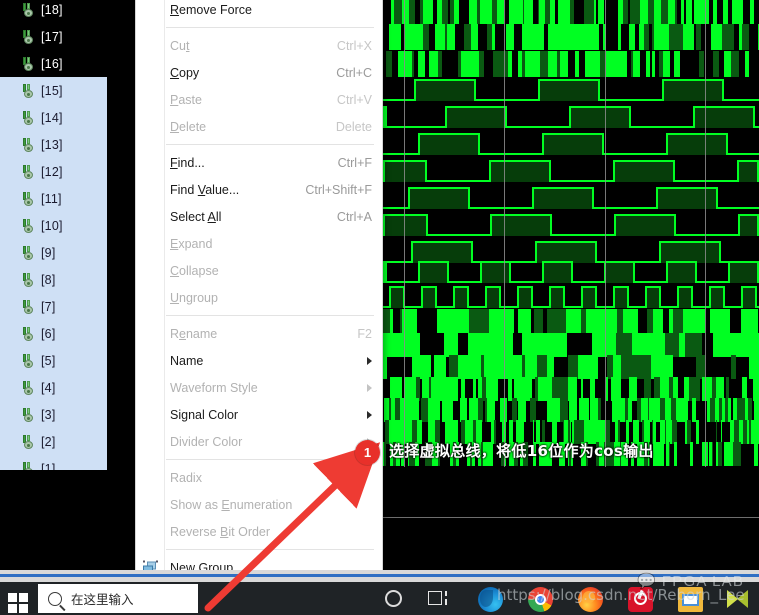 Image resolution: width=759 pixels, height=615 pixels. I want to click on signal-row-label: [16], so click(52, 63).